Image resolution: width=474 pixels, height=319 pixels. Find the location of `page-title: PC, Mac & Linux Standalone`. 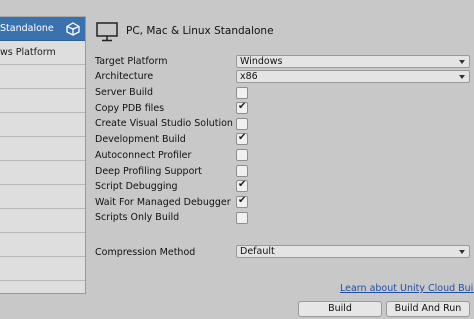

page-title: PC, Mac & Linux Standalone is located at coordinates (200, 31).